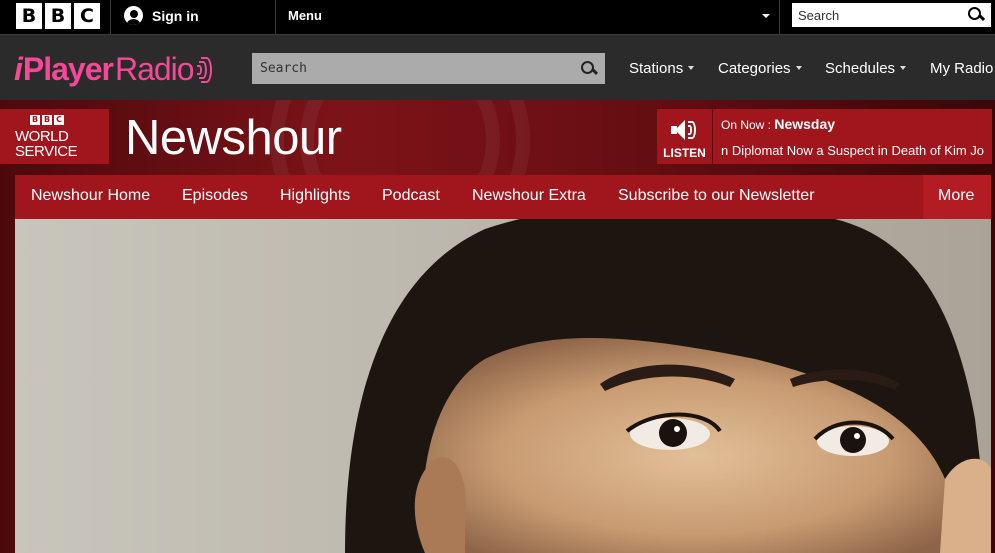 The width and height of the screenshot is (995, 553). I want to click on nav-categories: Categories, so click(760, 68).